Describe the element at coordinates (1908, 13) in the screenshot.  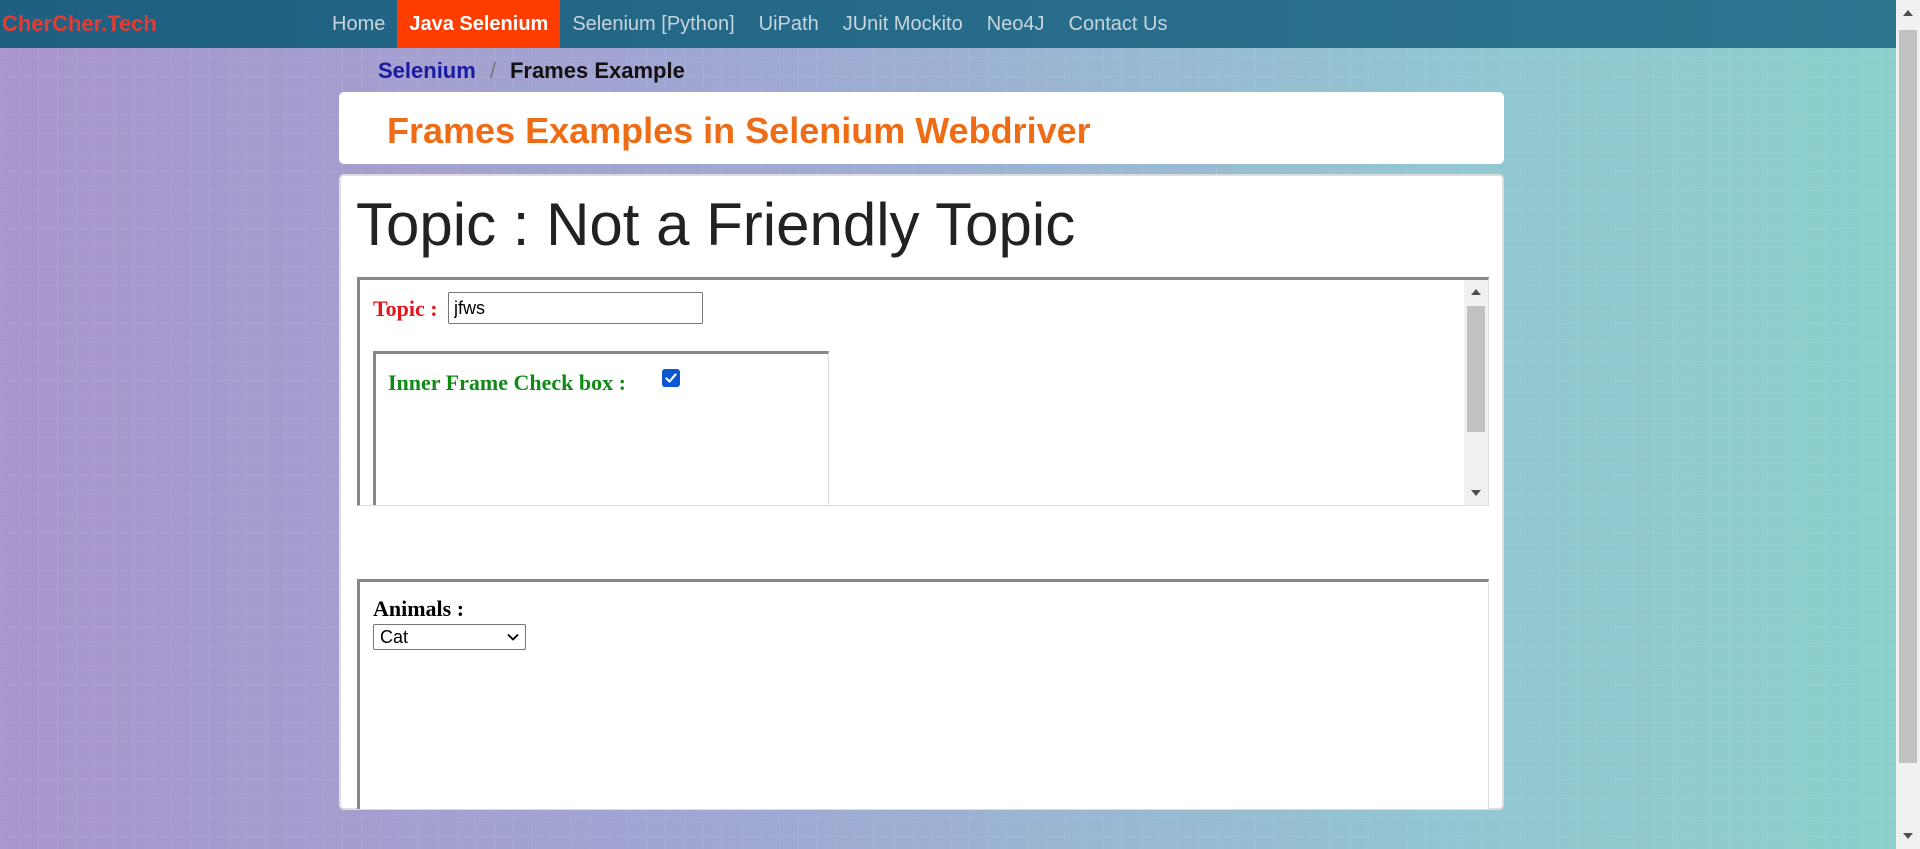
I see `scroll-up-icon` at that location.